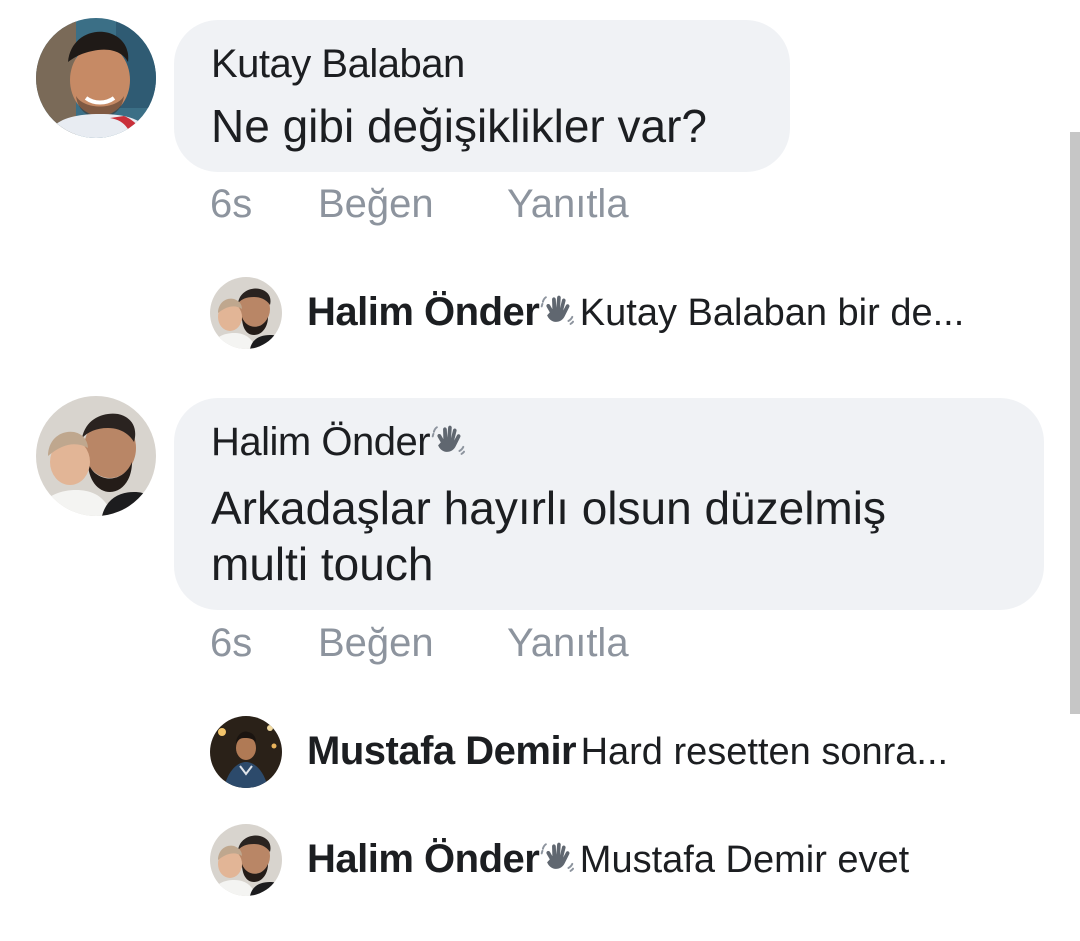 The height and width of the screenshot is (941, 1080). I want to click on comment-author: Halim Önder, so click(338, 442).